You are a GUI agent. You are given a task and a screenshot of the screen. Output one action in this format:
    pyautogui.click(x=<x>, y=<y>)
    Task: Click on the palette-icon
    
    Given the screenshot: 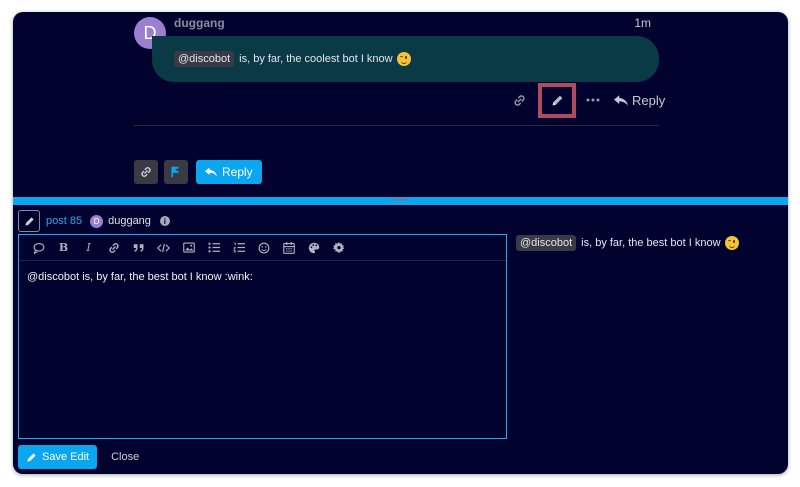 What is the action you would take?
    pyautogui.click(x=313, y=247)
    